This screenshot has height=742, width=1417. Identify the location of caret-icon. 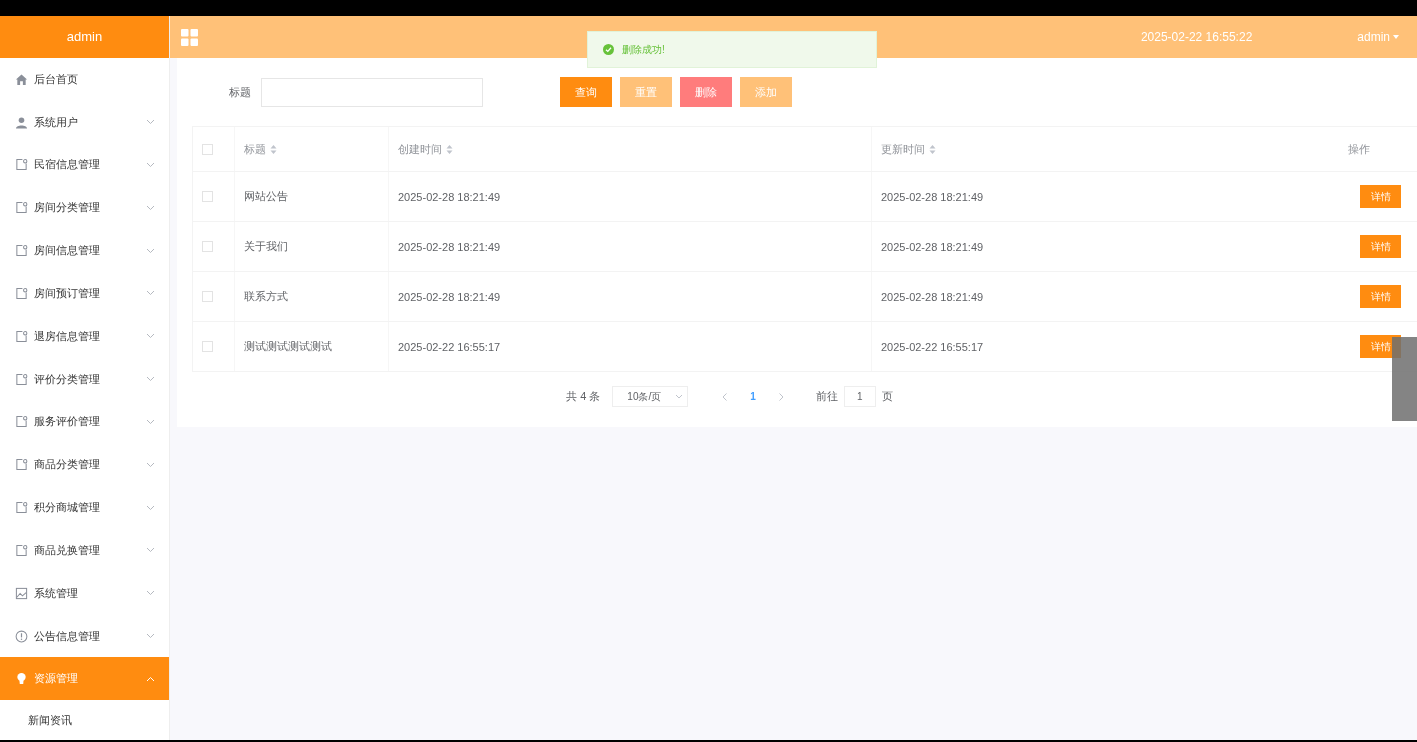
(1396, 37).